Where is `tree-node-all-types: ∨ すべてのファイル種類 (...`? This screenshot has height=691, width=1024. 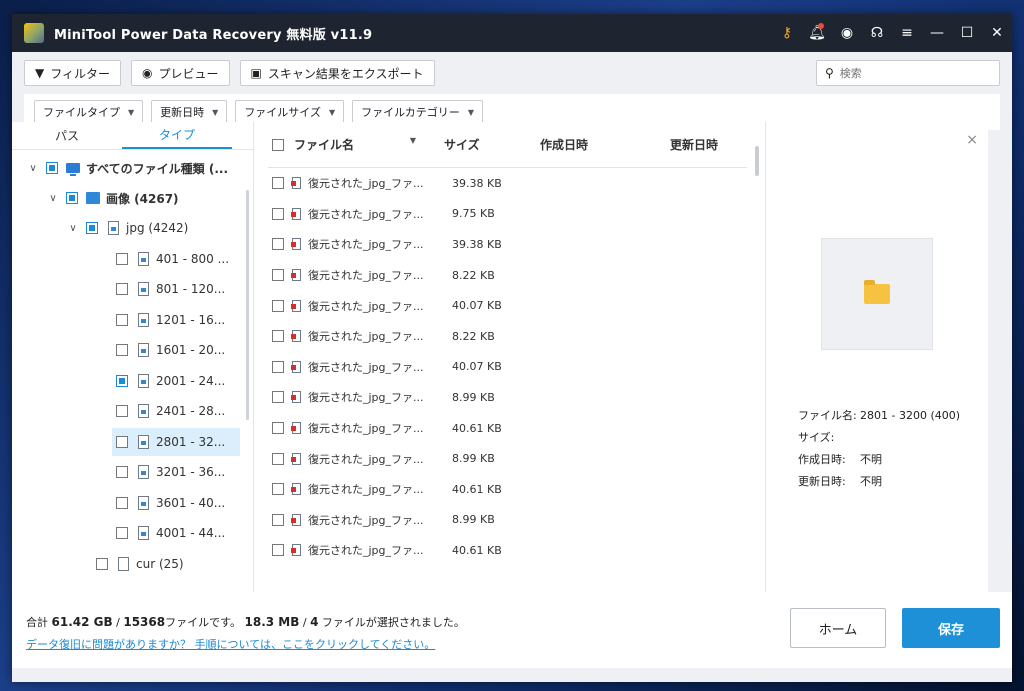
tree-node-all-types: ∨ すべてのファイル種類 (... is located at coordinates (138, 168).